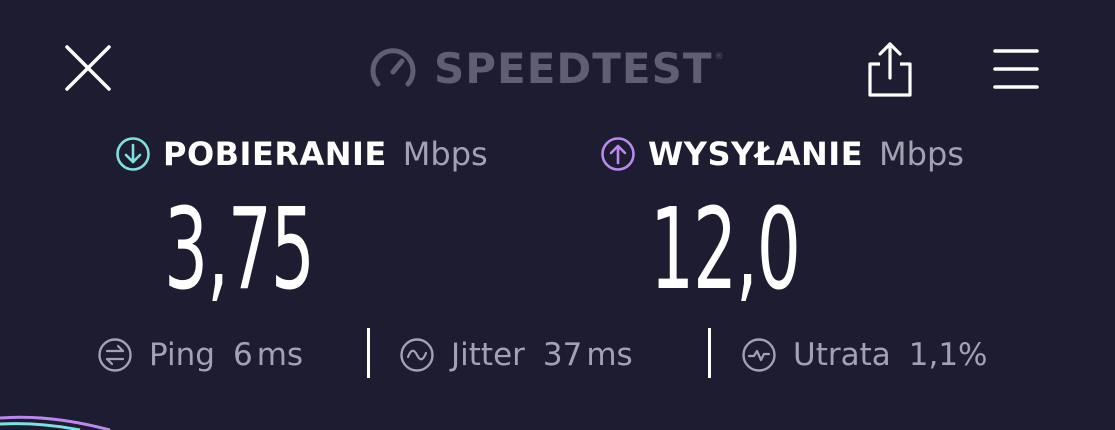 Image resolution: width=1115 pixels, height=430 pixels. I want to click on logo-registered-mark: ®, so click(719, 57).